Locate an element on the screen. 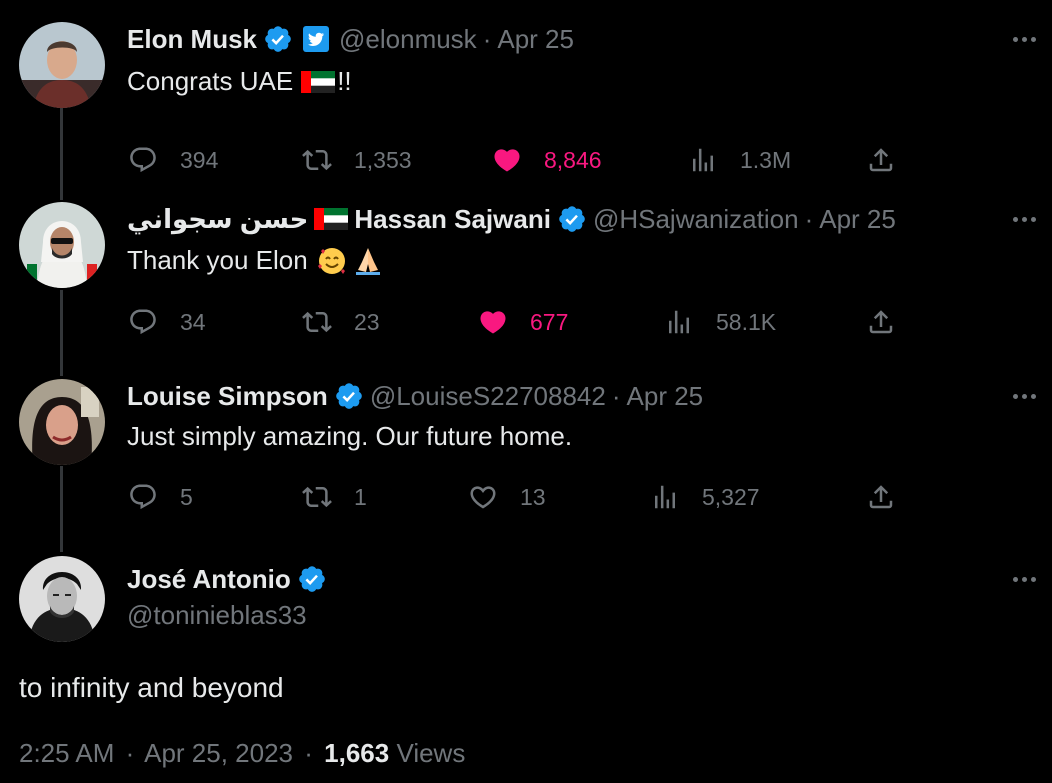 This screenshot has height=783, width=1052. tweet-time: 2:25 AM is located at coordinates (66, 753).